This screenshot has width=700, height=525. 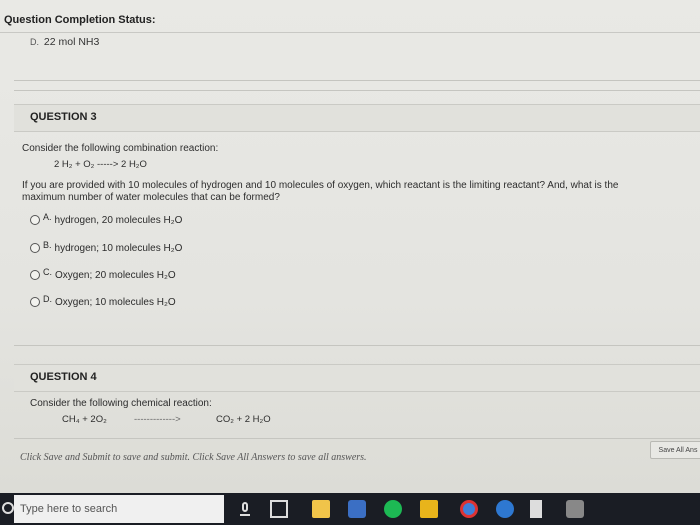 What do you see at coordinates (71, 42) in the screenshot?
I see `previous-answer-text: 22 mol NH3` at bounding box center [71, 42].